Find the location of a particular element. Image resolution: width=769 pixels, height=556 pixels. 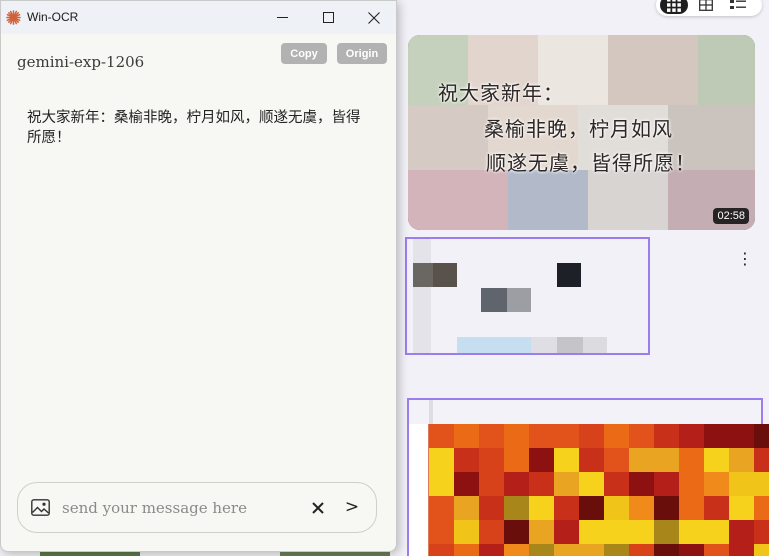

copy-button: Copy is located at coordinates (304, 53).